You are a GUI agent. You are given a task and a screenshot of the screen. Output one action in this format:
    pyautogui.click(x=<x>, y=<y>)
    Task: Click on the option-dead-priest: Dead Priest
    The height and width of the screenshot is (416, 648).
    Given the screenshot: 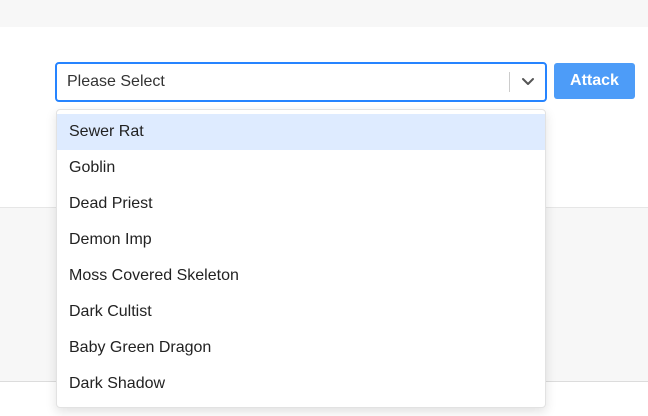 What is the action you would take?
    pyautogui.click(x=301, y=204)
    